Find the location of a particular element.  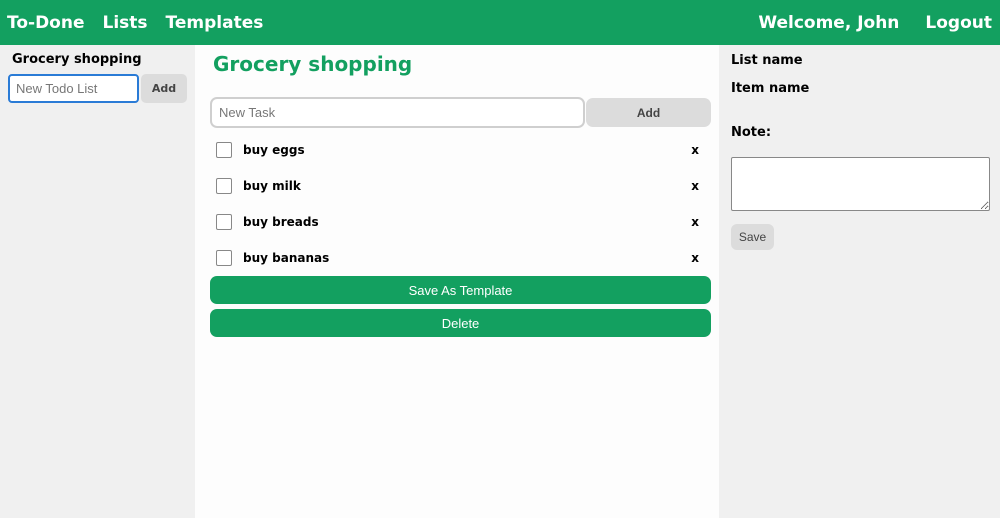

list-name-label: List name is located at coordinates (767, 60).